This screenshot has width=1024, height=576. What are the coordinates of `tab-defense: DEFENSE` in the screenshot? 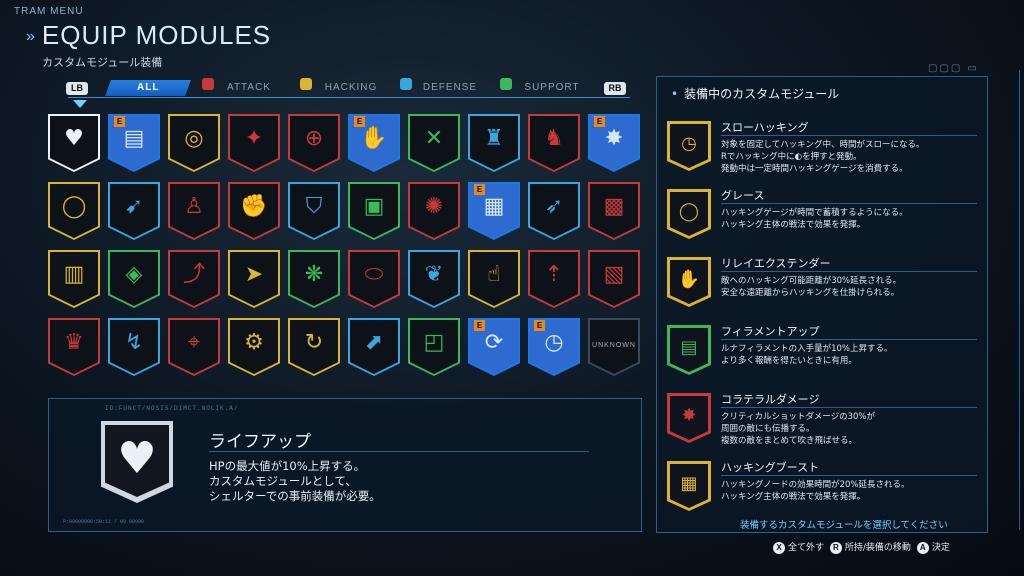 It's located at (450, 88).